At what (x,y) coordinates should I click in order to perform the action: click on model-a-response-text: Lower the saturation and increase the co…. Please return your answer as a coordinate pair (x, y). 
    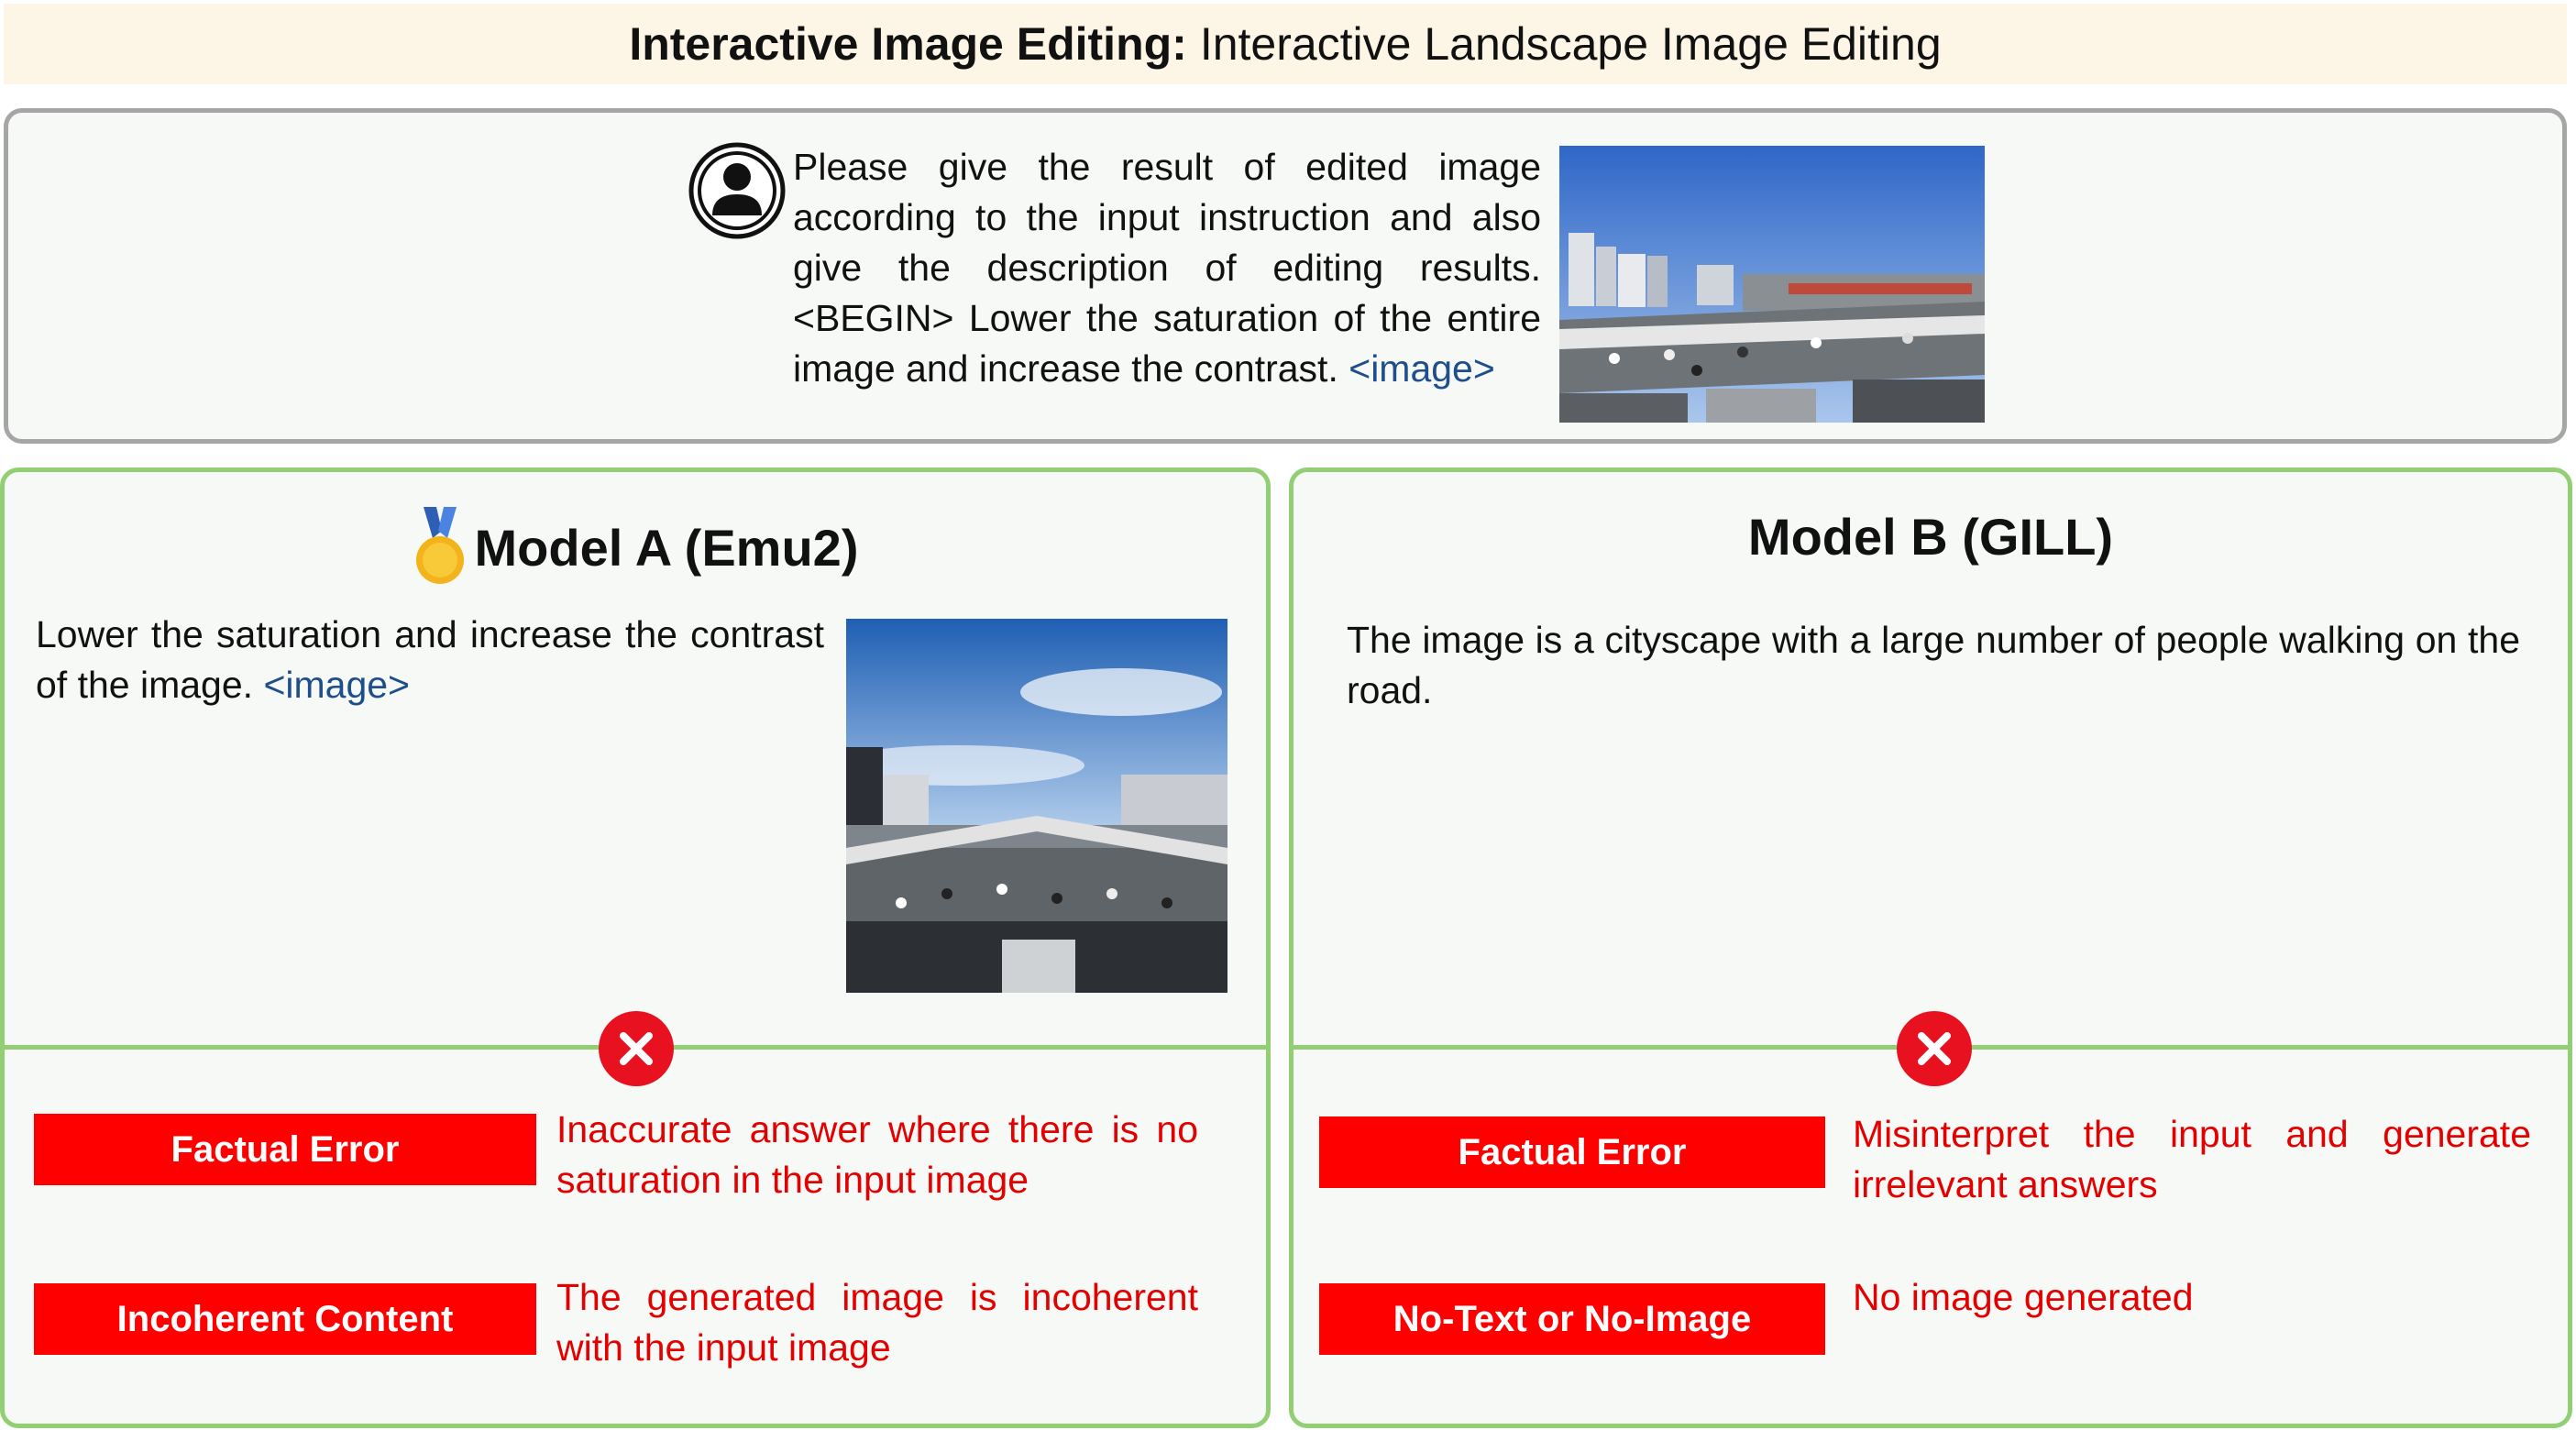
    Looking at the image, I should click on (430, 659).